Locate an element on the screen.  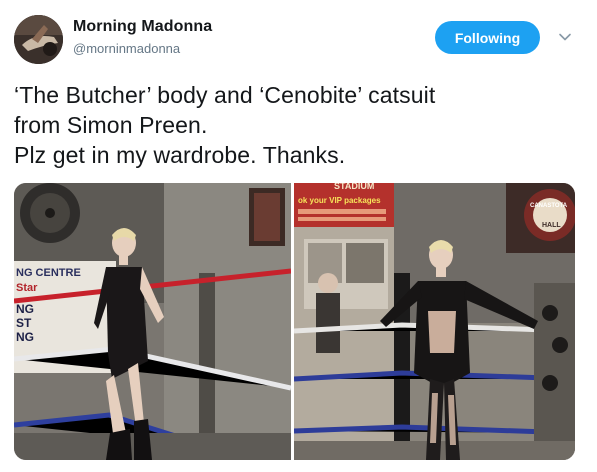
avatar-image is located at coordinates (38, 39).